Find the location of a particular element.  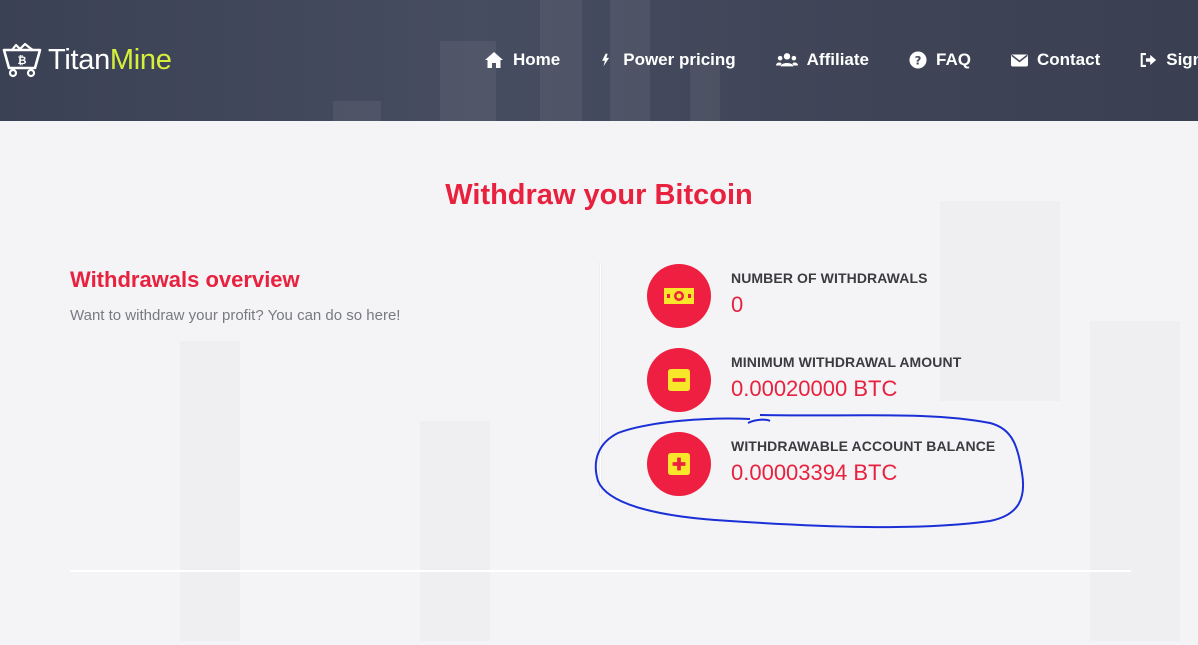

stat-value: 0.00020000 BTC is located at coordinates (814, 388).